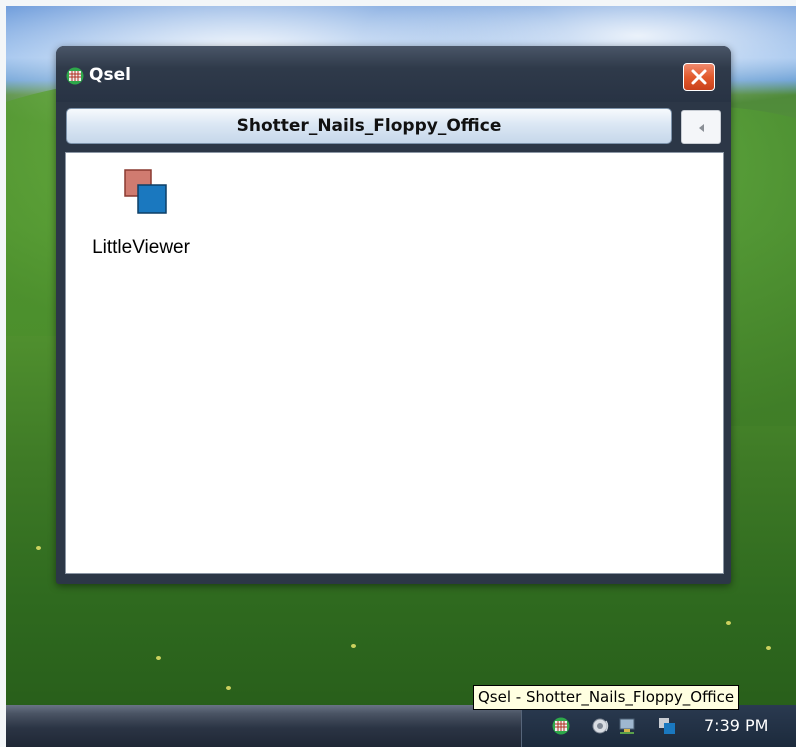  What do you see at coordinates (110, 75) in the screenshot?
I see `window-title: Qsel` at bounding box center [110, 75].